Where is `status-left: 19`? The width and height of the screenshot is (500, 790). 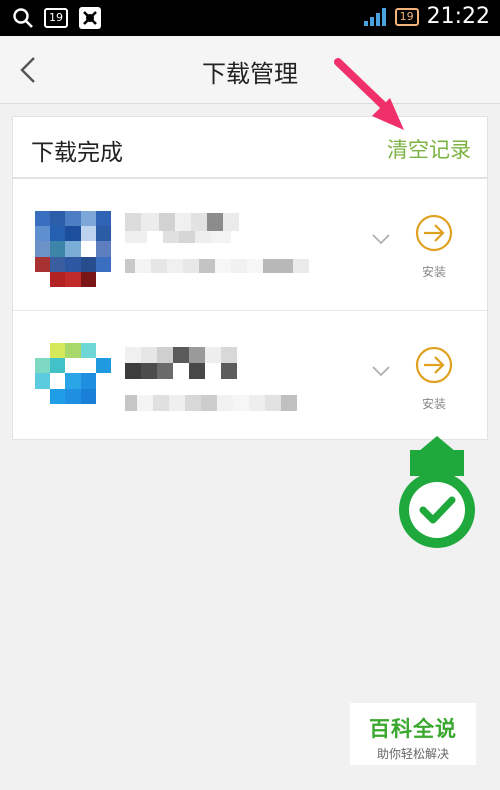
status-left: 19 is located at coordinates (57, 18).